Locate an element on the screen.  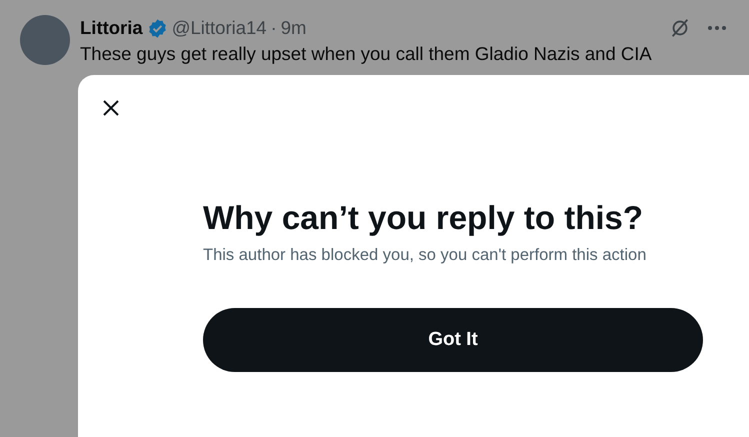
got-it-button: Got It is located at coordinates (453, 340).